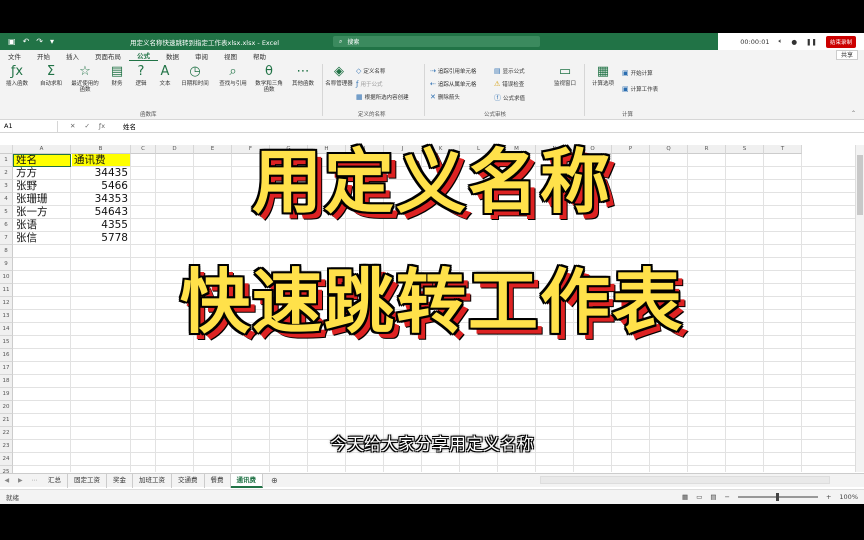 This screenshot has height=540, width=864. Describe the element at coordinates (755, 41) in the screenshot. I see `record-timer: 00:00:01` at that location.